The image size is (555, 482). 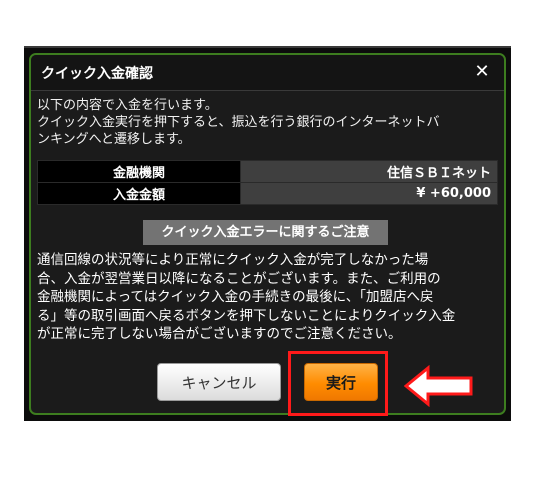 What do you see at coordinates (438, 386) in the screenshot?
I see `outline-arrow-left-icon` at bounding box center [438, 386].